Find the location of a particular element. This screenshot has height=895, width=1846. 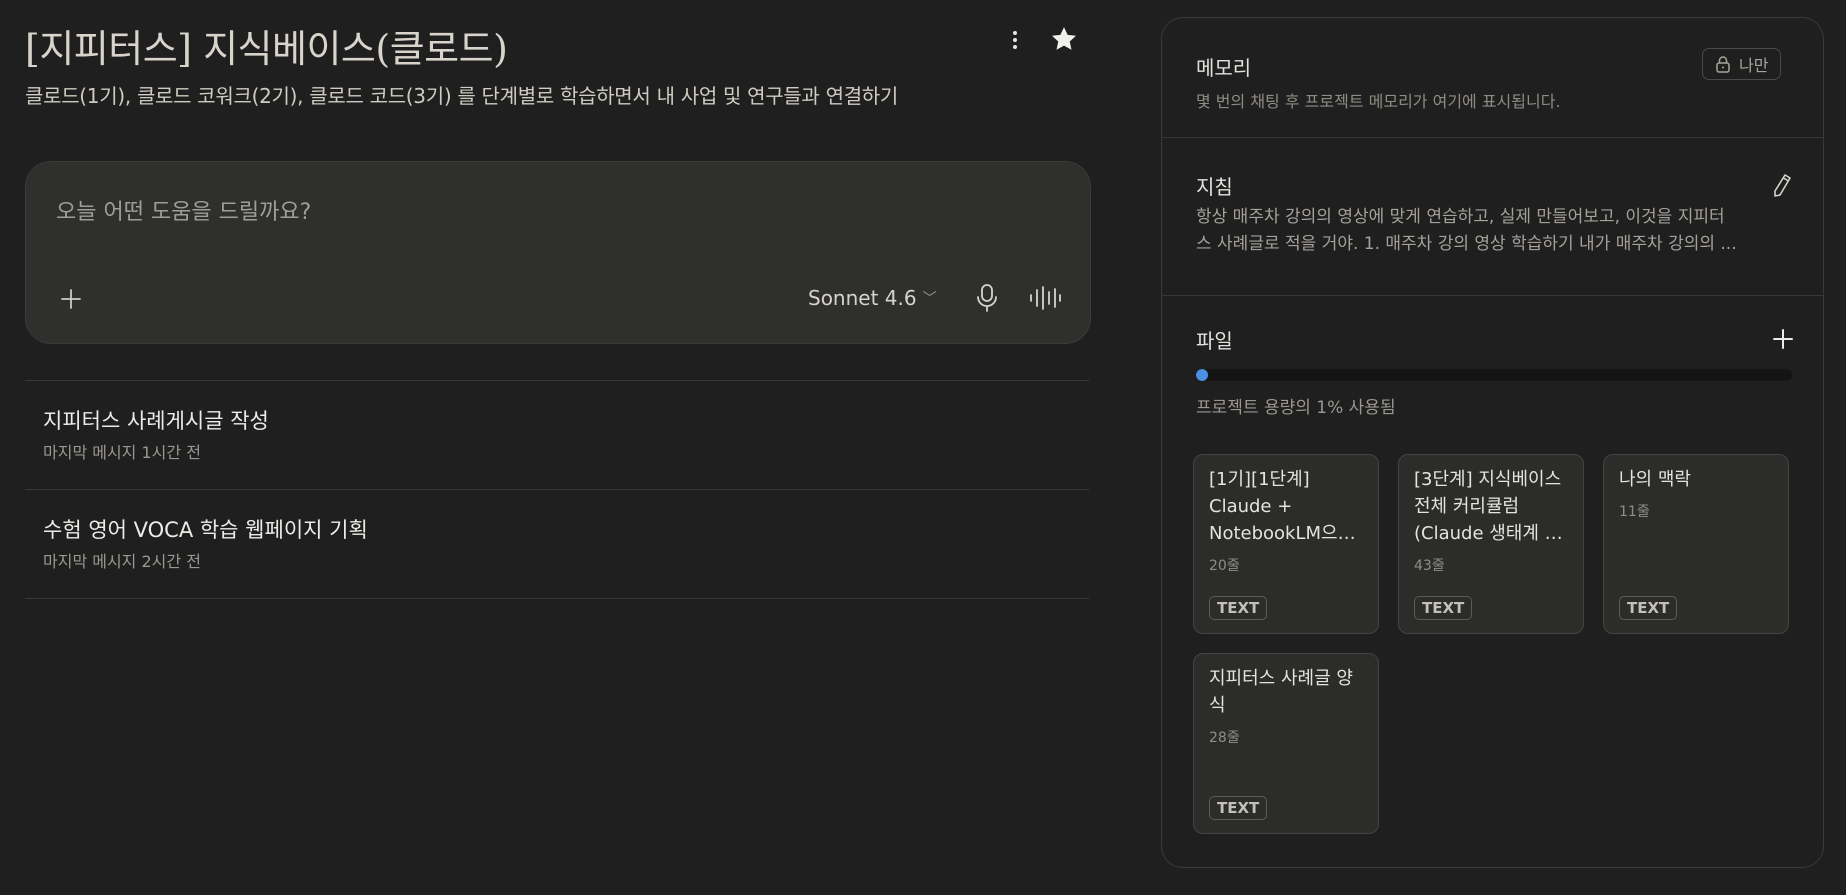

pencil-icon is located at coordinates (1781, 185).